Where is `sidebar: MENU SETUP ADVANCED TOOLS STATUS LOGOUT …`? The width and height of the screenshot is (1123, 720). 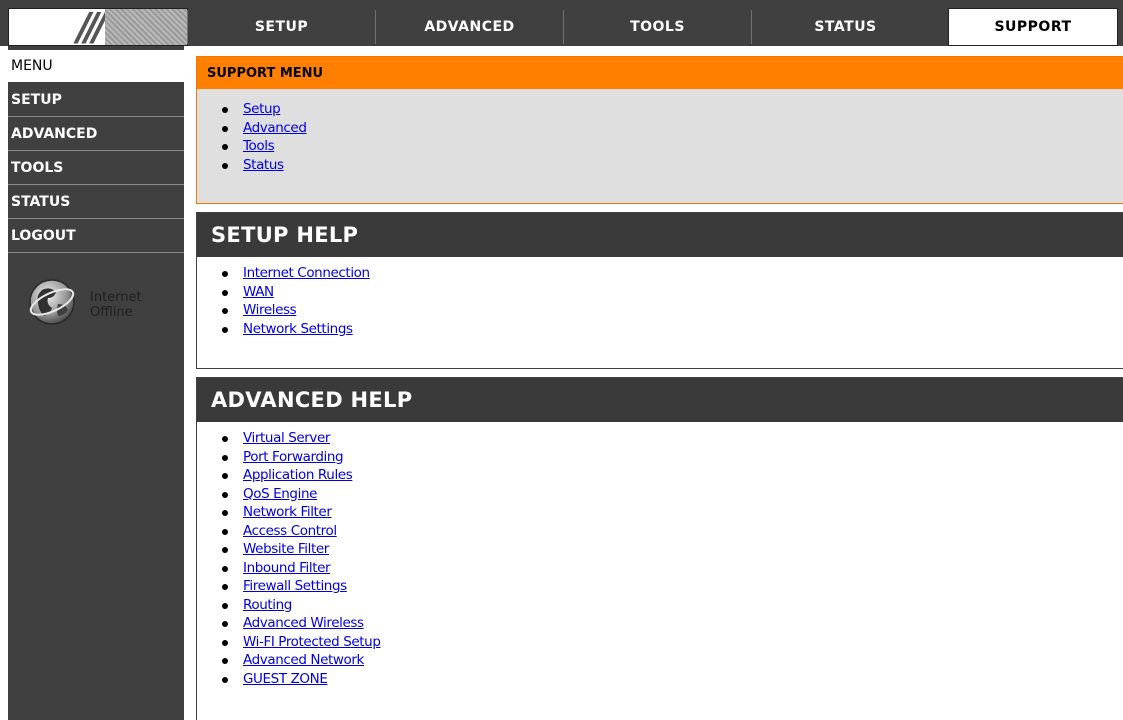 sidebar: MENU SETUP ADVANCED TOOLS STATUS LOGOUT … is located at coordinates (96, 383).